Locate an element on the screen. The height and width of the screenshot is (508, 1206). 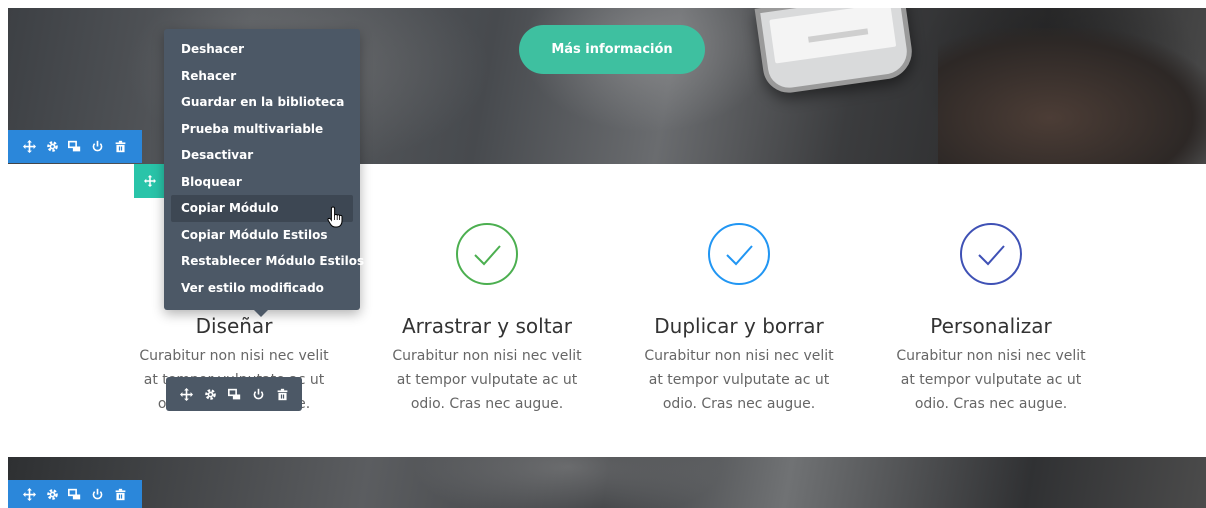
menu-item-redo: Rehacer is located at coordinates (262, 76).